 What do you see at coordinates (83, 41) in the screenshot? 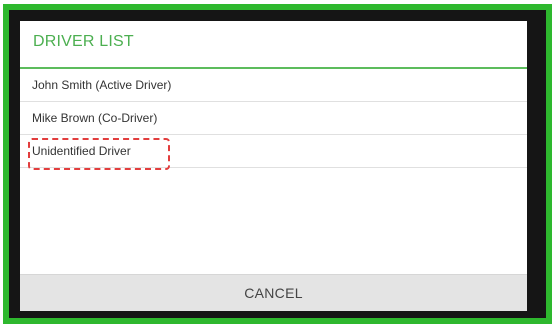
I see `dialog-title: DRIVER LIST` at bounding box center [83, 41].